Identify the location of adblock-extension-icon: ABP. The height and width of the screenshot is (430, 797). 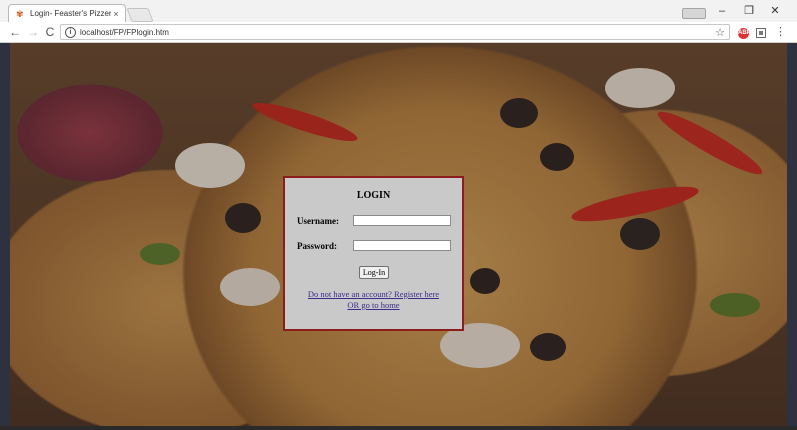
(744, 33).